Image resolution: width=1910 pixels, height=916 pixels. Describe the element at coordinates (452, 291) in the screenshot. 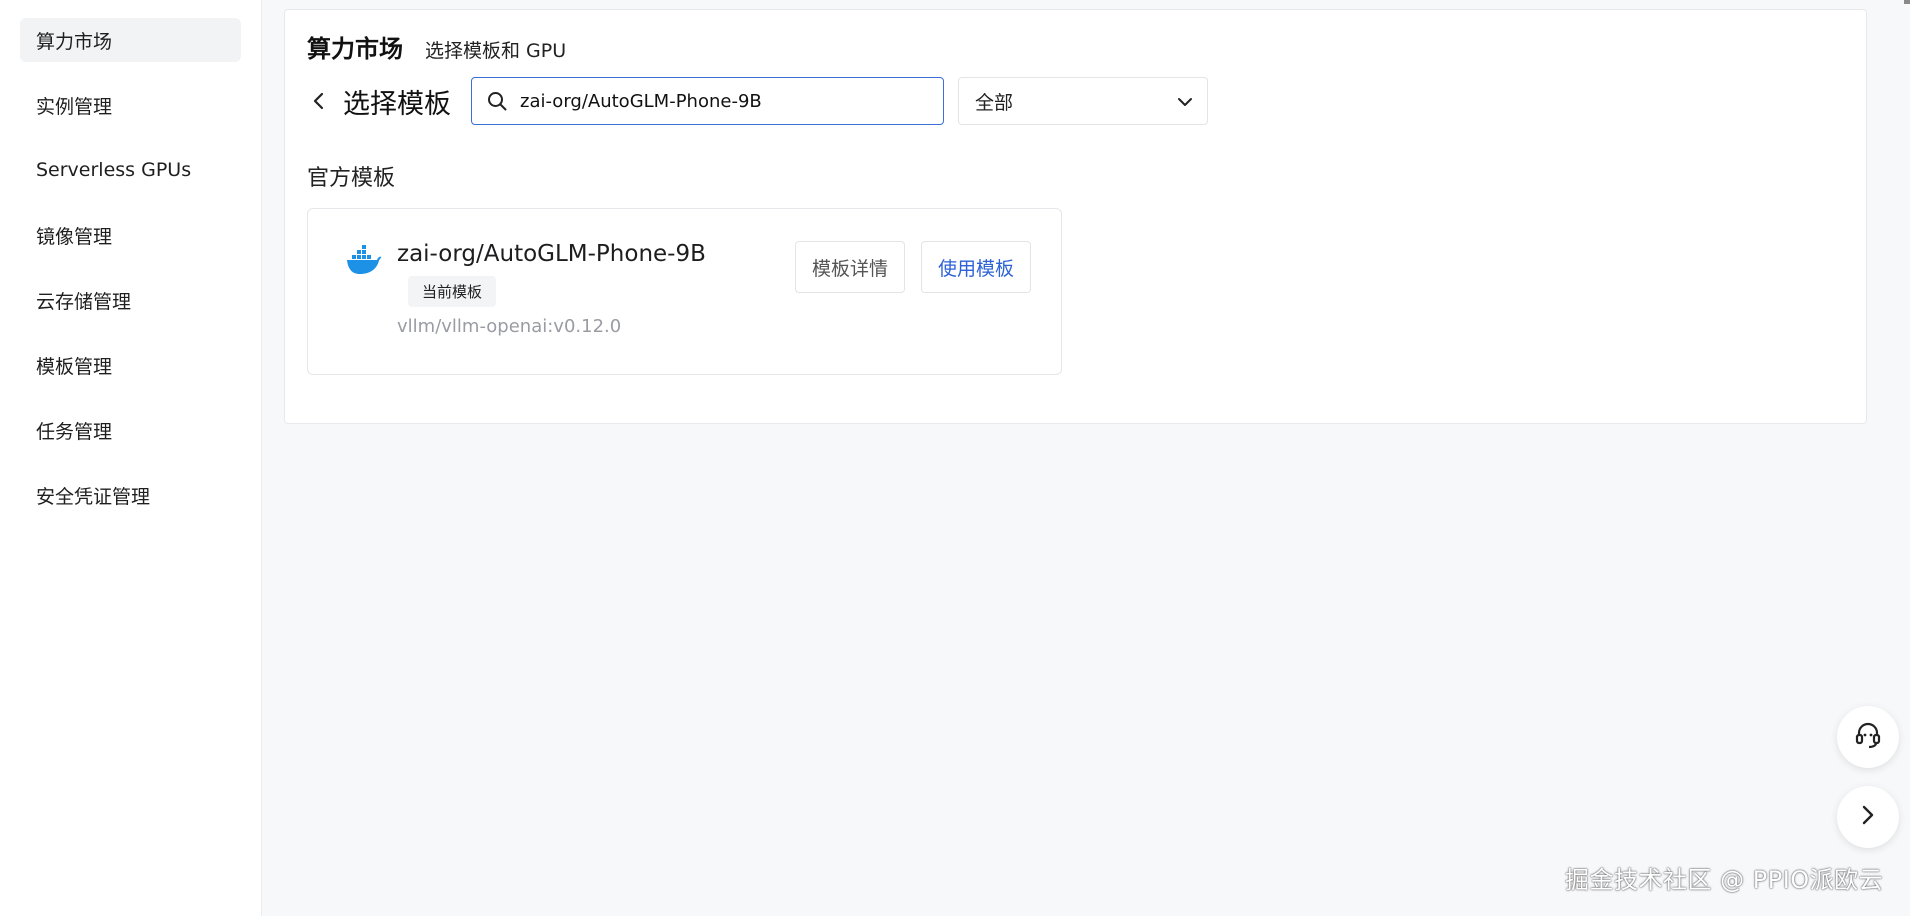

I see `current-template-badge: 当前模板` at that location.